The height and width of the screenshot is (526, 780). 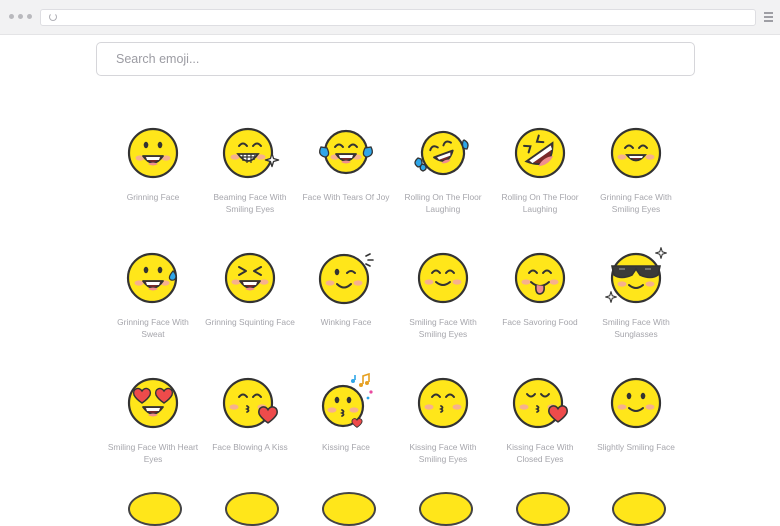 I want to click on emoji-label: Grinning Face With Smiling Eyes, so click(x=636, y=203).